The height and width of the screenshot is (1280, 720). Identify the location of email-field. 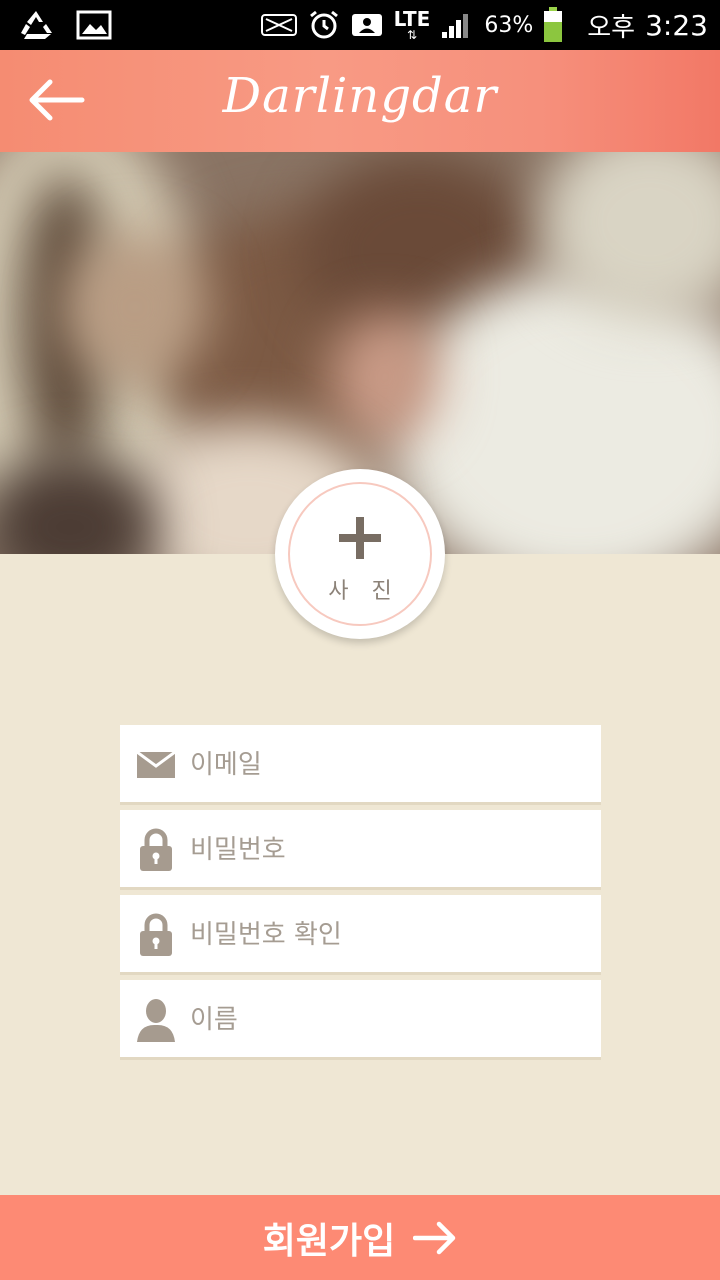
(360, 765).